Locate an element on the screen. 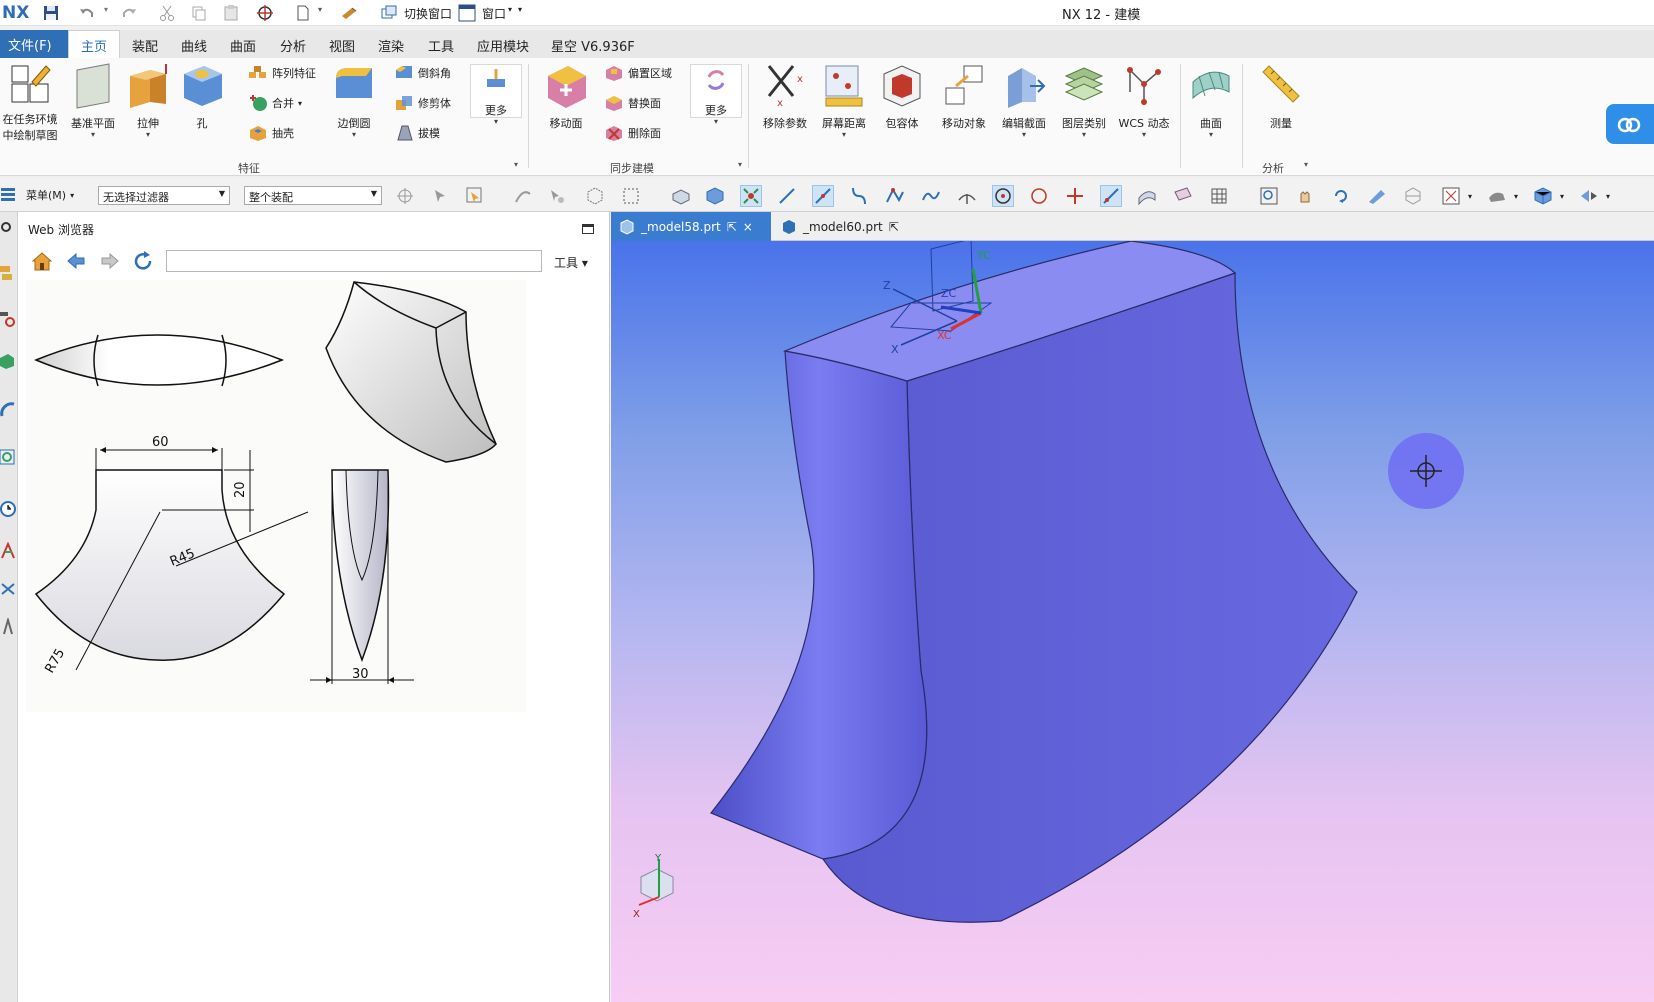 The image size is (1654, 1002). snap-point-on-curve-icon is located at coordinates (1111, 196).